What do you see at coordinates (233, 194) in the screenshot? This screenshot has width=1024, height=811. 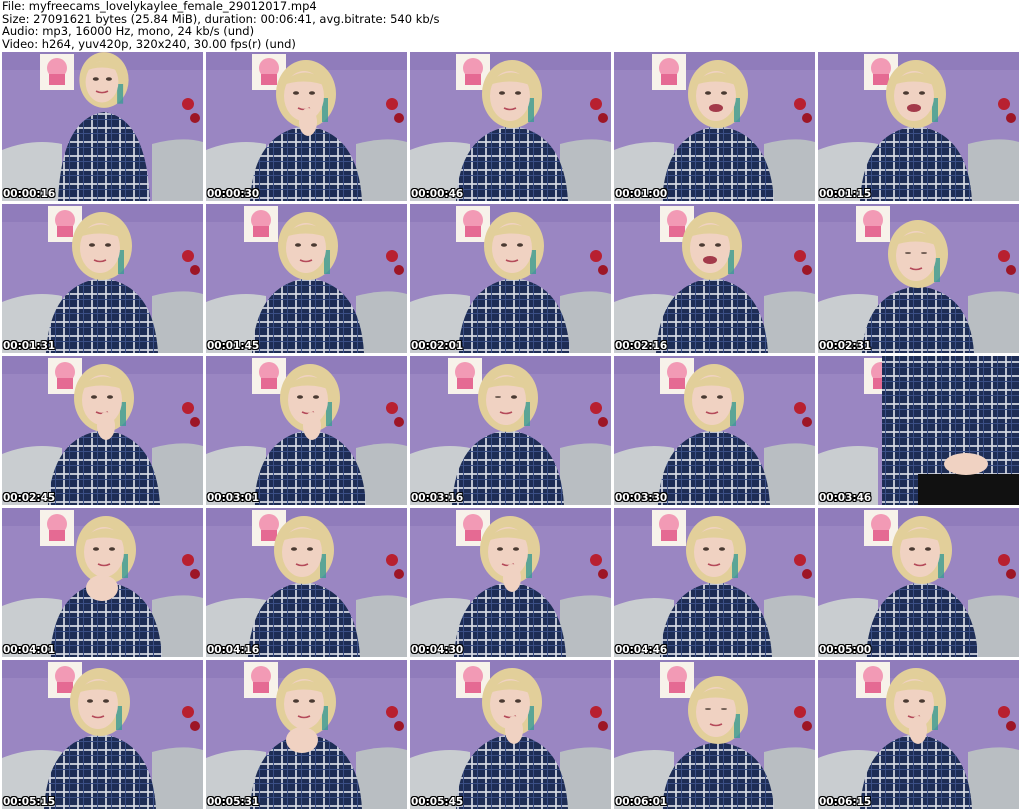 I see `thumbnail-timestamp: 00:00:30` at bounding box center [233, 194].